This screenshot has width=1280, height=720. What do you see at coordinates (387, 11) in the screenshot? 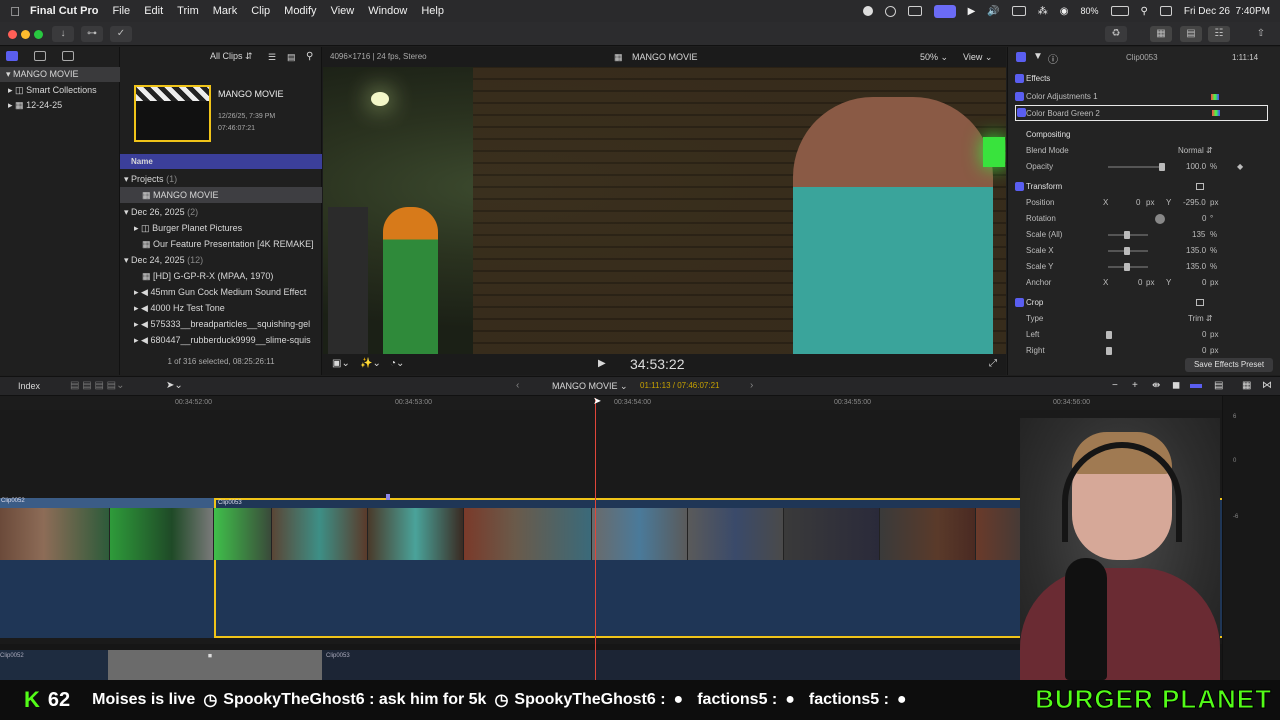
I see `menu-window: Window` at bounding box center [387, 11].